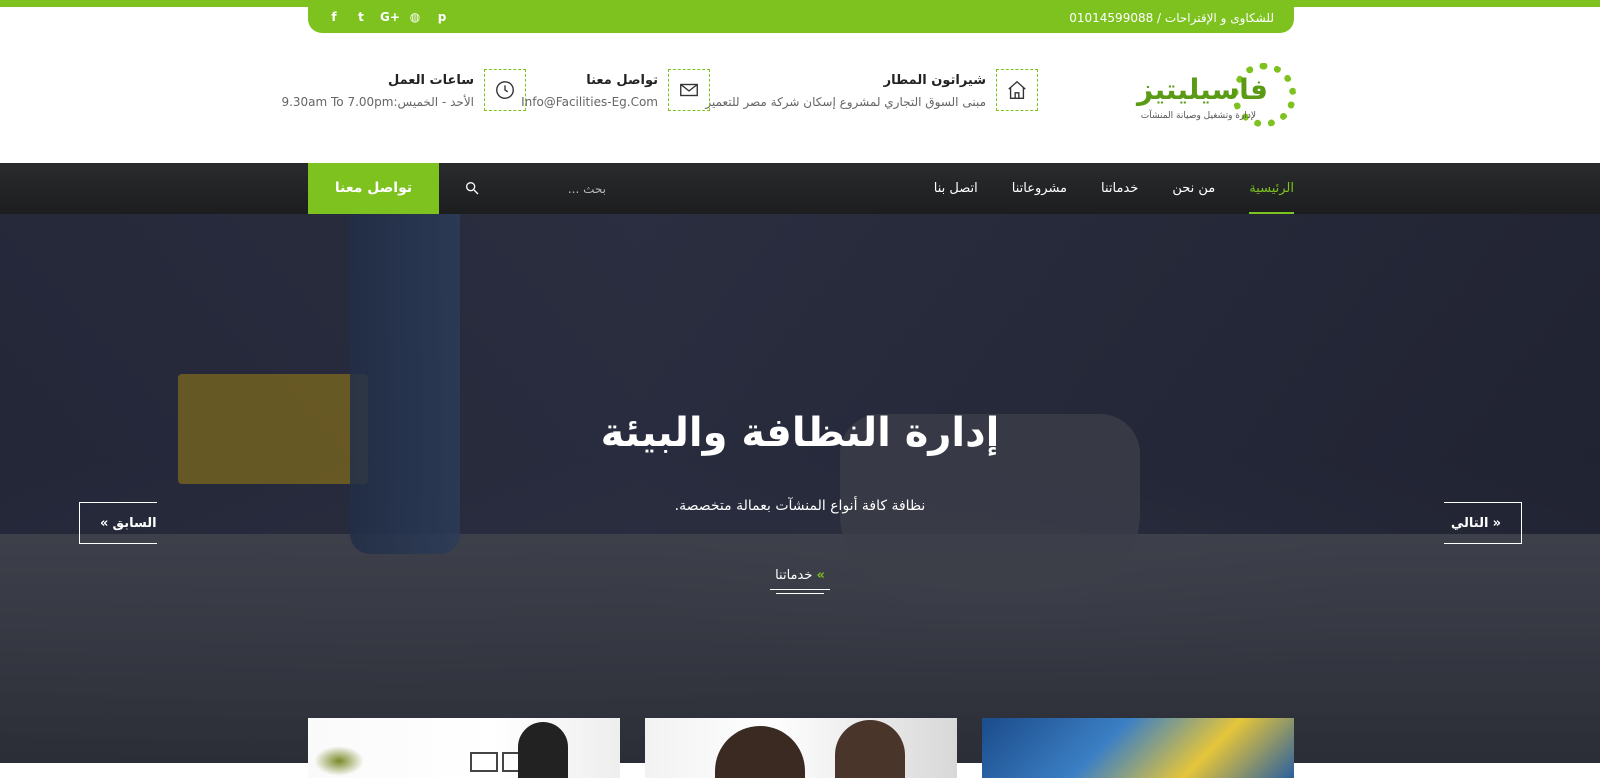 This screenshot has height=778, width=1600. What do you see at coordinates (1138, 748) in the screenshot?
I see `service-card-network` at bounding box center [1138, 748].